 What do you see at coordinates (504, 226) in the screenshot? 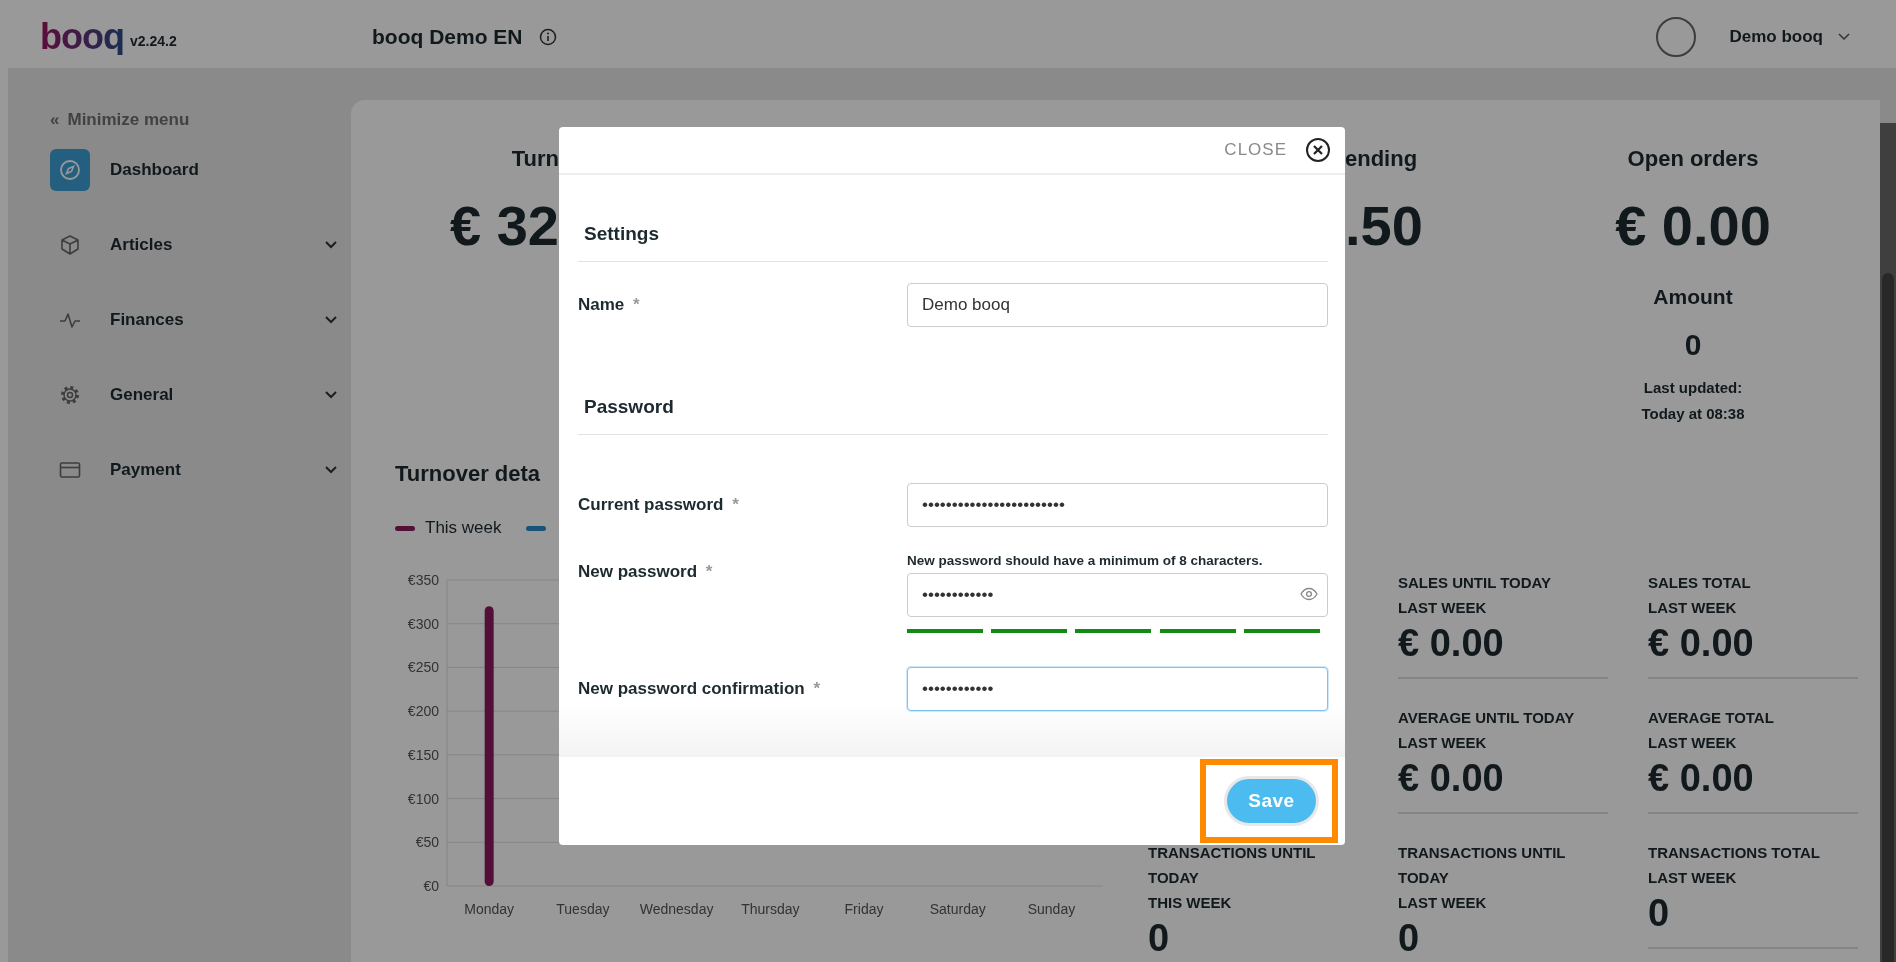
I see `stat-value: € 32` at bounding box center [504, 226].